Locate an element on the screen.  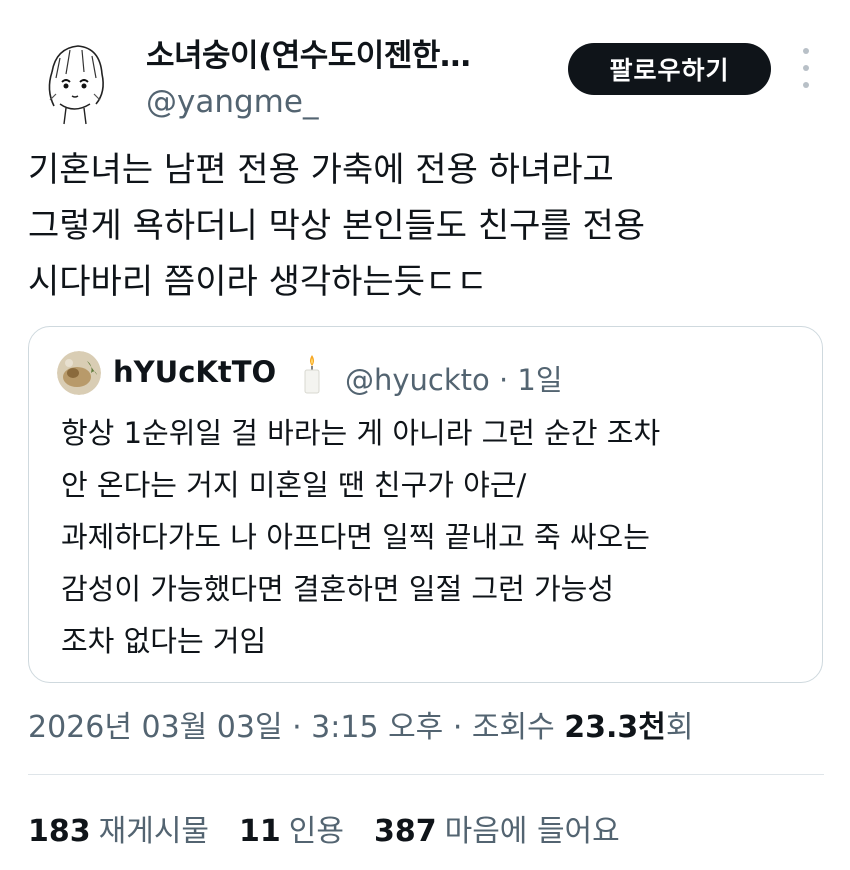
more-vertical-icon is located at coordinates (806, 68).